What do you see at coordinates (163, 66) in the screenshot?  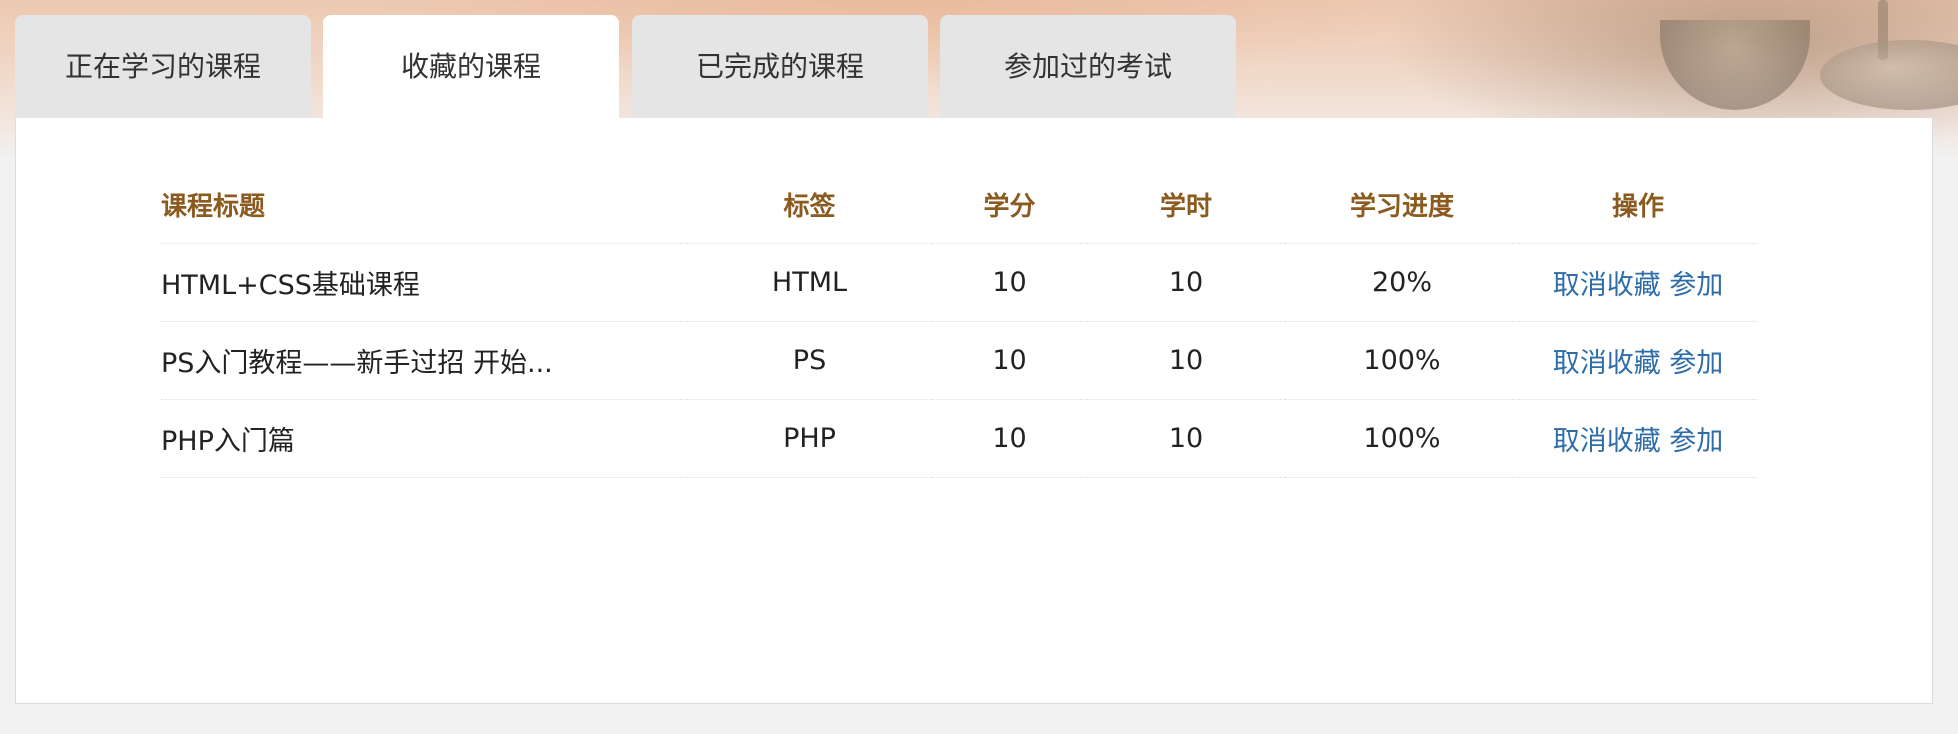 I see `tab-learning-courses: 正在学习的课程` at bounding box center [163, 66].